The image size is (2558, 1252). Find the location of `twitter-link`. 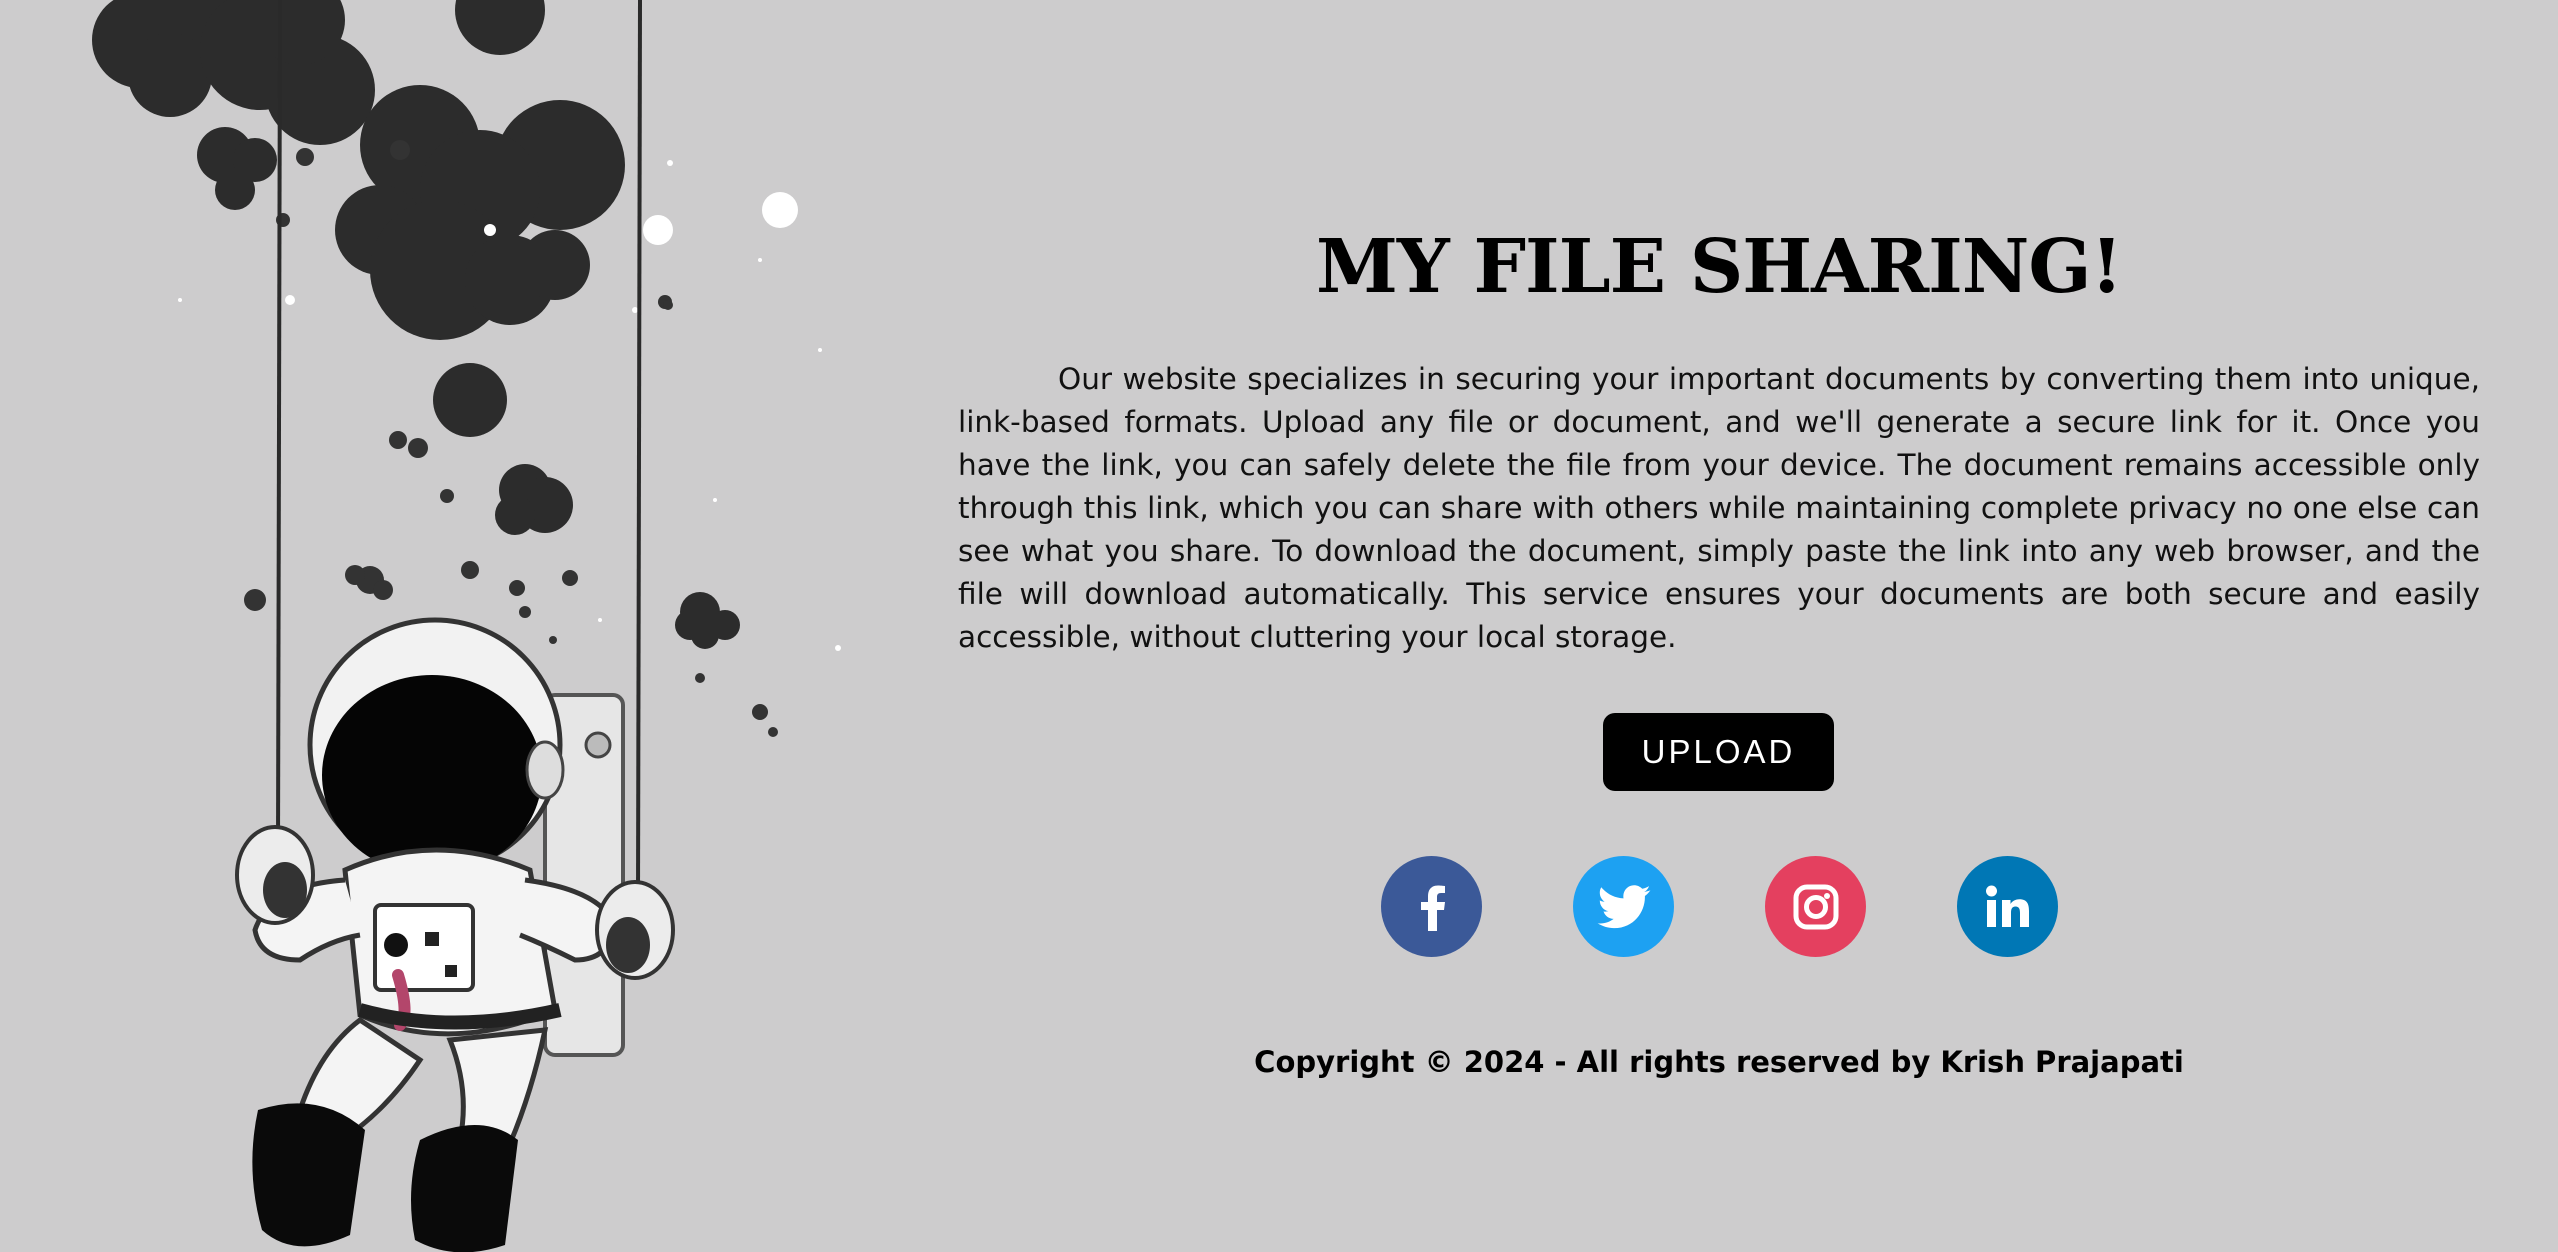

twitter-link is located at coordinates (1623, 906).